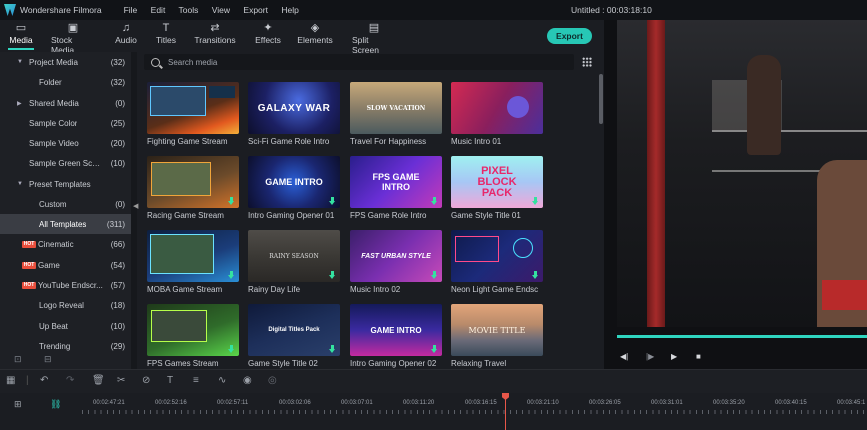  I want to click on sidebar-item-game: HOT Game (54), so click(65, 265).